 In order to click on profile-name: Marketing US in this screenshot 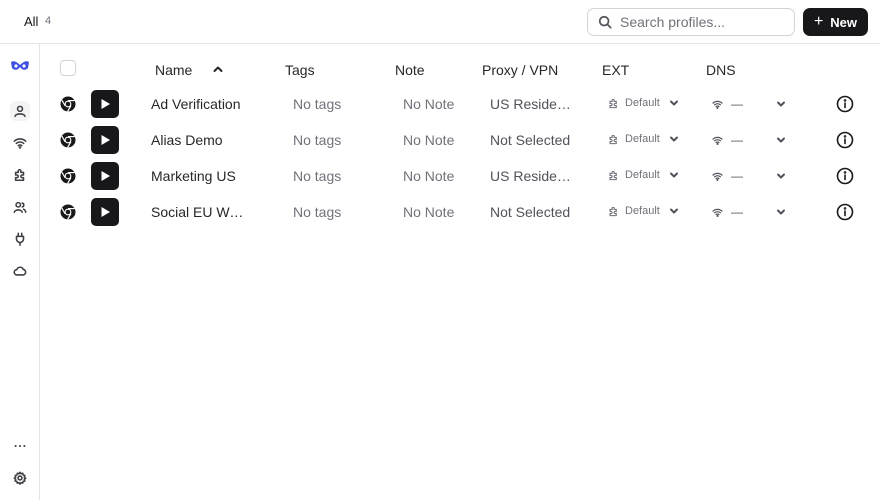, I will do `click(199, 176)`.